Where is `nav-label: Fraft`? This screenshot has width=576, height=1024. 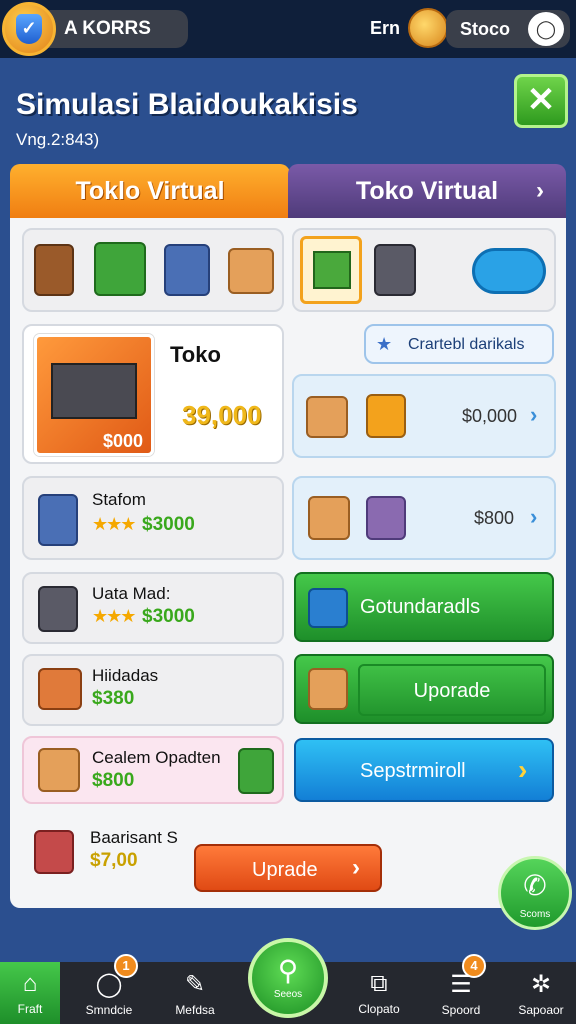
nav-label: Fraft is located at coordinates (30, 1009).